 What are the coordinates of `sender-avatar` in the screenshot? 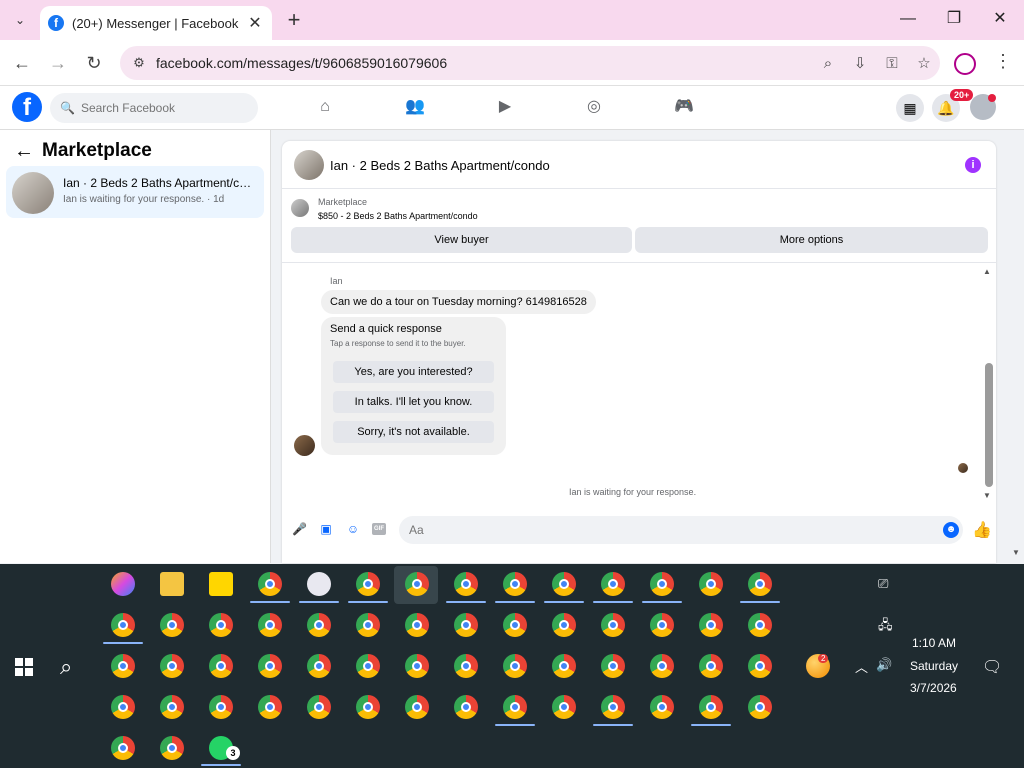 It's located at (304, 445).